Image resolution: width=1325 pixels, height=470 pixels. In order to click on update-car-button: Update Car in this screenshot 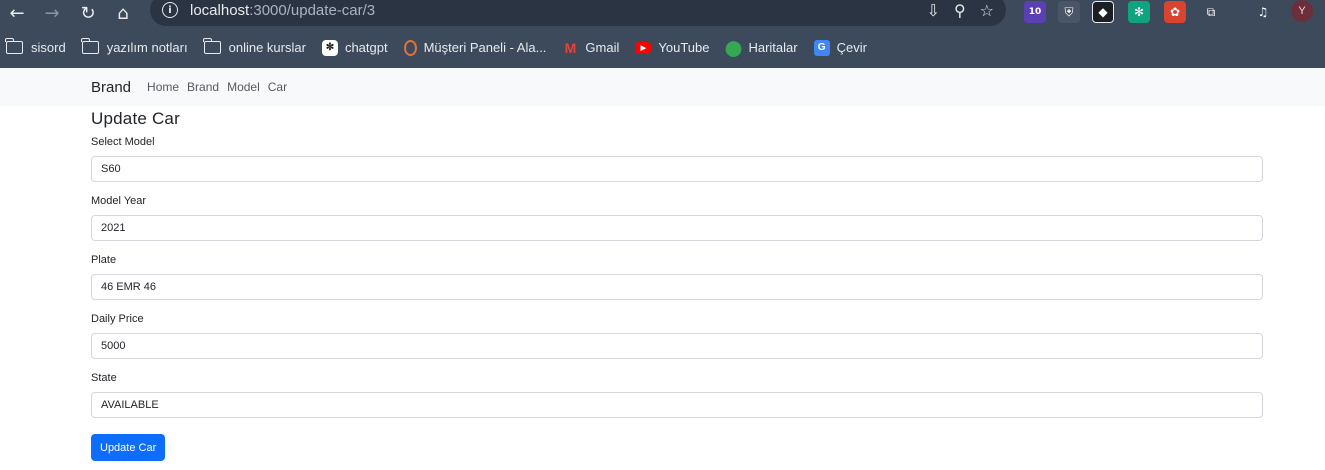, I will do `click(128, 447)`.